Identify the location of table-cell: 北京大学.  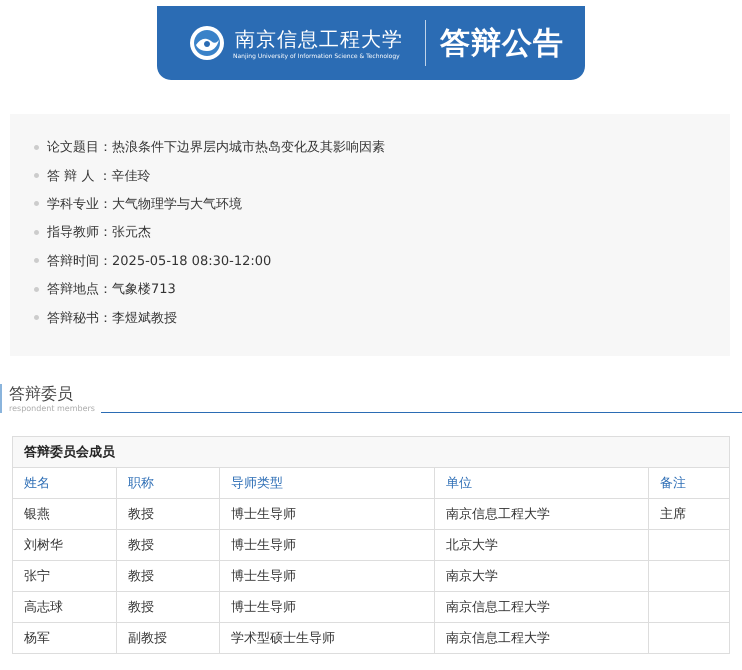
(541, 545).